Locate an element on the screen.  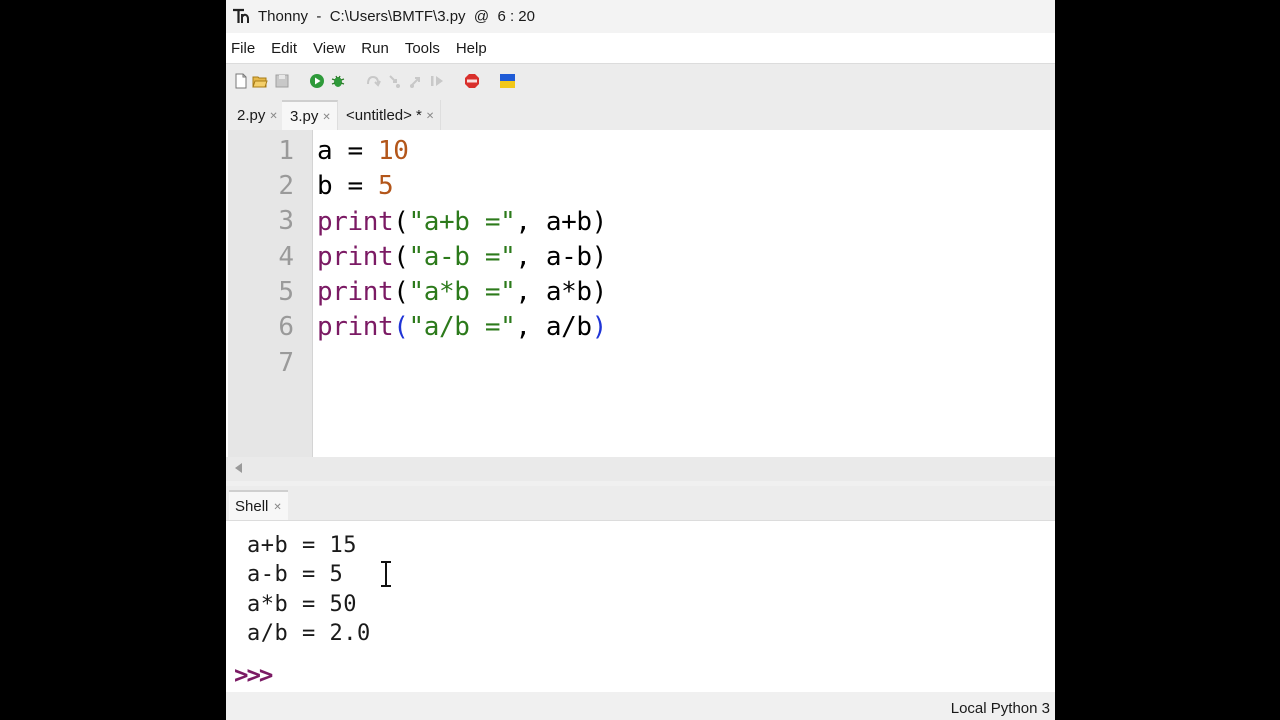
tab-label: <untitled> * is located at coordinates (384, 115).